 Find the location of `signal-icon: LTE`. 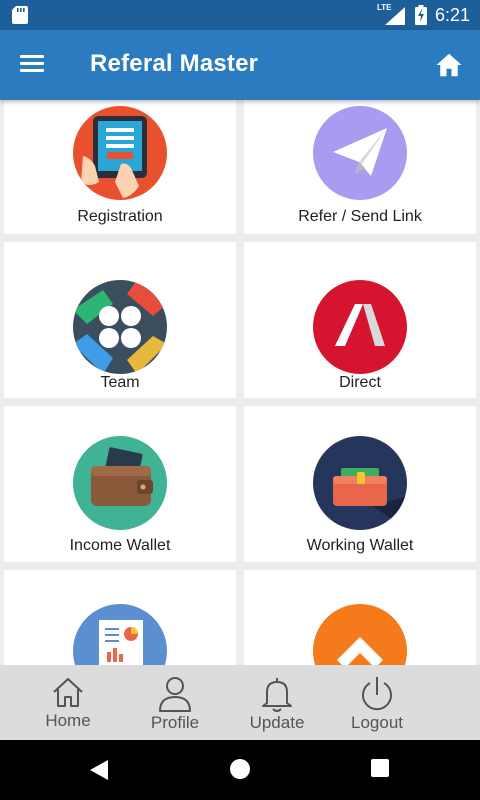

signal-icon: LTE is located at coordinates (392, 15).